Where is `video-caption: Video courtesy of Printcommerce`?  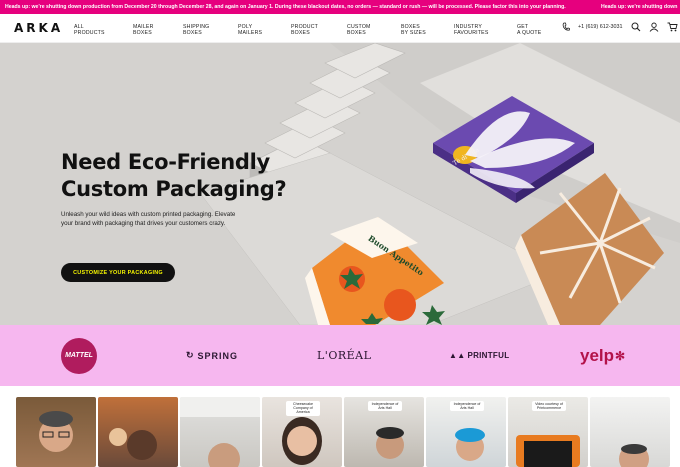 video-caption: Video courtesy of Printcommerce is located at coordinates (549, 406).